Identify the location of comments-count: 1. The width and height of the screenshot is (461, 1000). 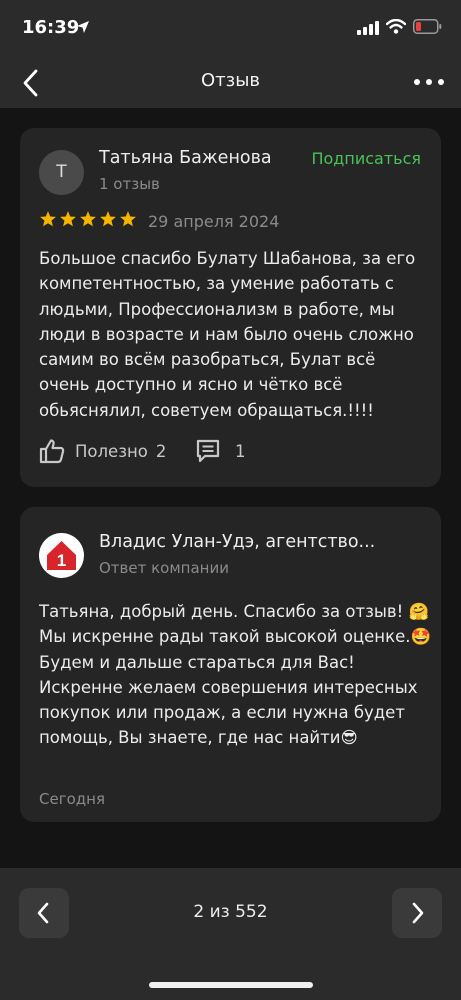
(240, 451).